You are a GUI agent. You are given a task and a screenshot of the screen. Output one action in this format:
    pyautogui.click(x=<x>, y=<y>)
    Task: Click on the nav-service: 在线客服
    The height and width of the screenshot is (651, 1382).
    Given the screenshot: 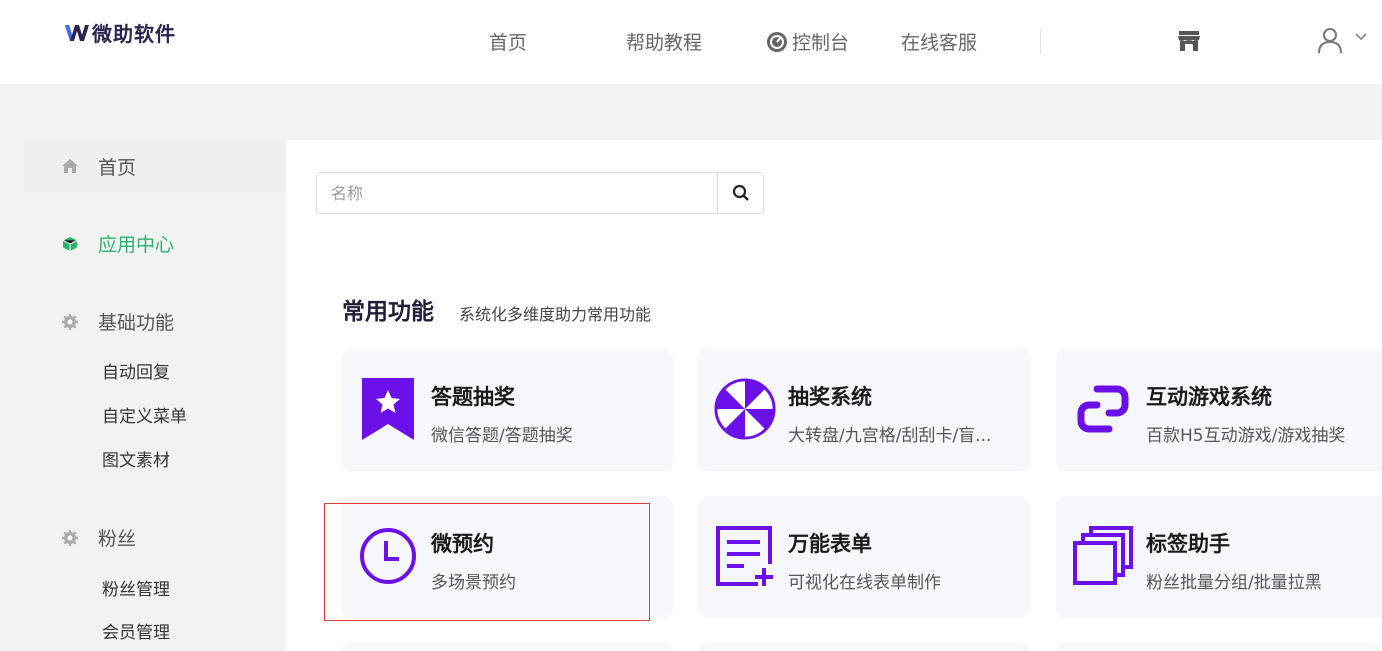 What is the action you would take?
    pyautogui.click(x=939, y=41)
    